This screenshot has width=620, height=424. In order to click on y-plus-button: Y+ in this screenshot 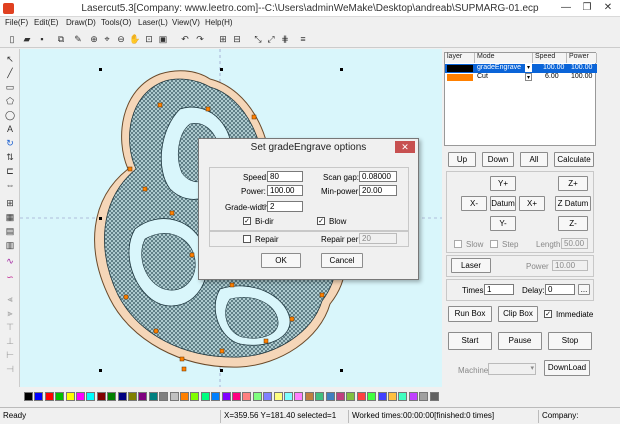, I will do `click(503, 183)`.